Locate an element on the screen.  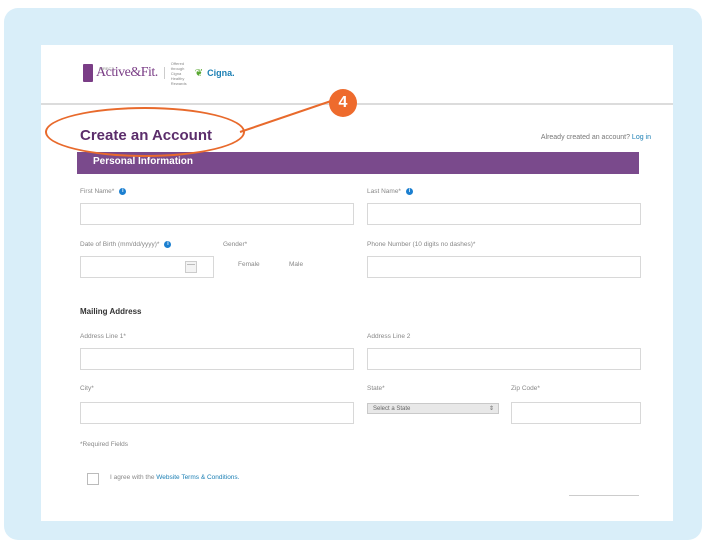
step-badge: 4 is located at coordinates (343, 103).